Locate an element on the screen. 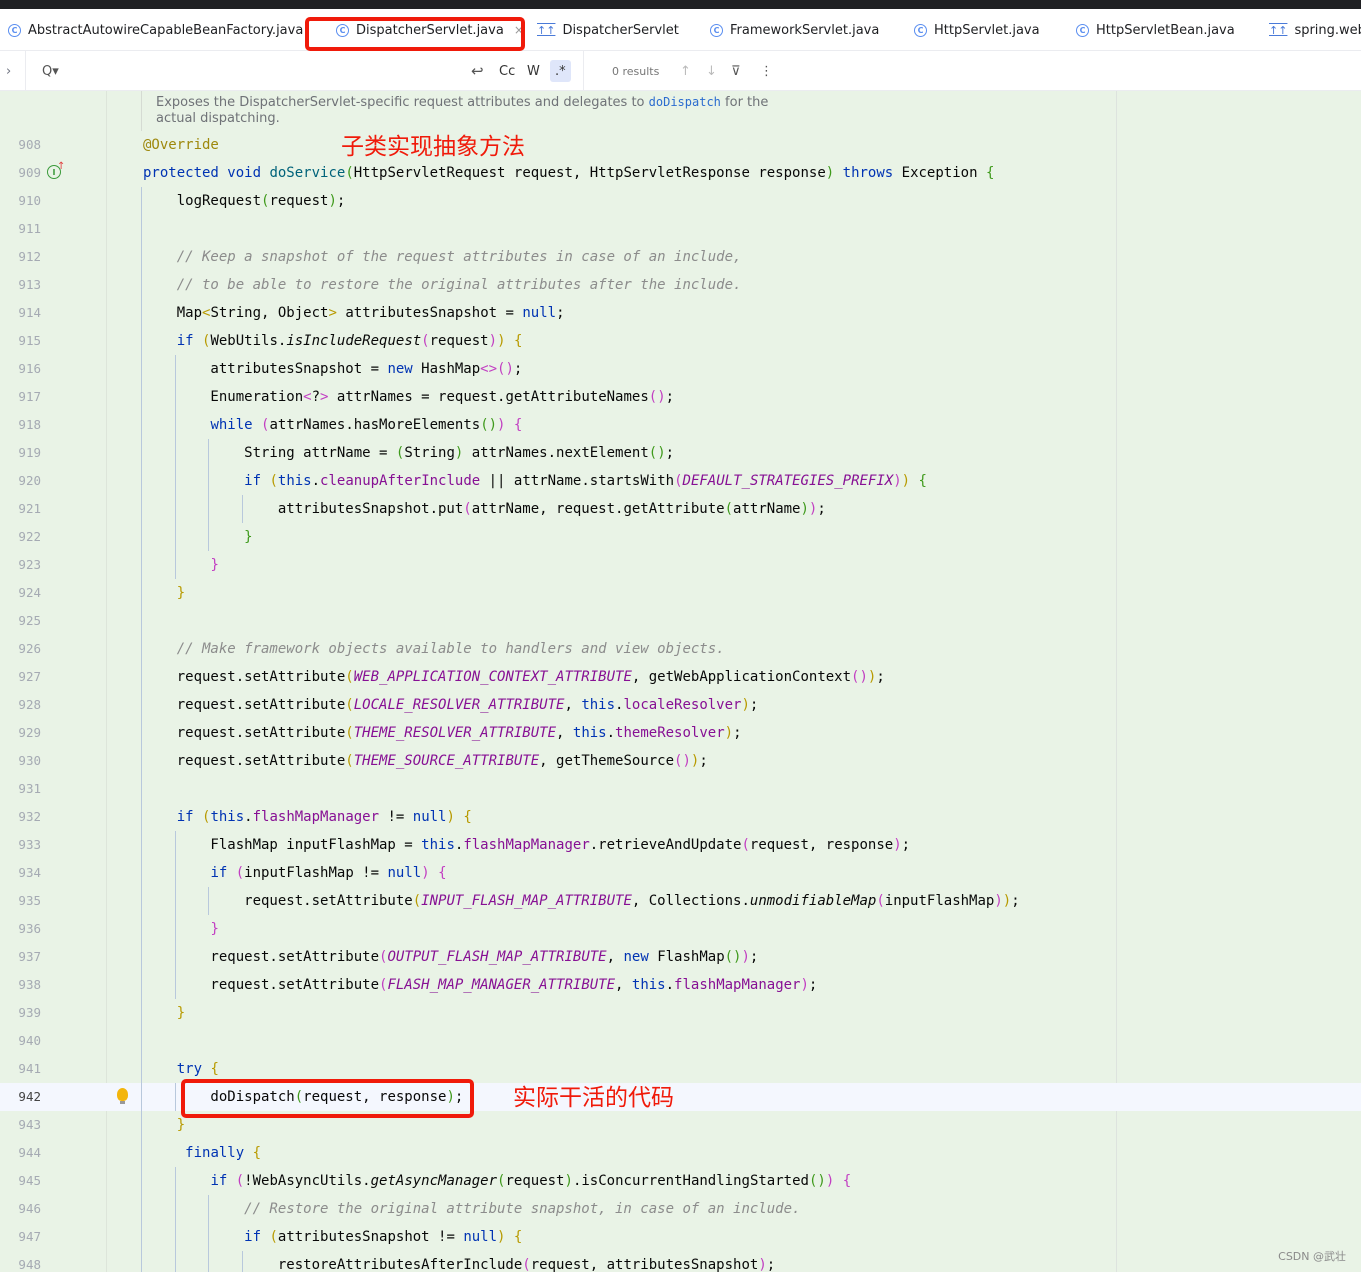 The image size is (1361, 1272). line-number: 915 is located at coordinates (20, 340).